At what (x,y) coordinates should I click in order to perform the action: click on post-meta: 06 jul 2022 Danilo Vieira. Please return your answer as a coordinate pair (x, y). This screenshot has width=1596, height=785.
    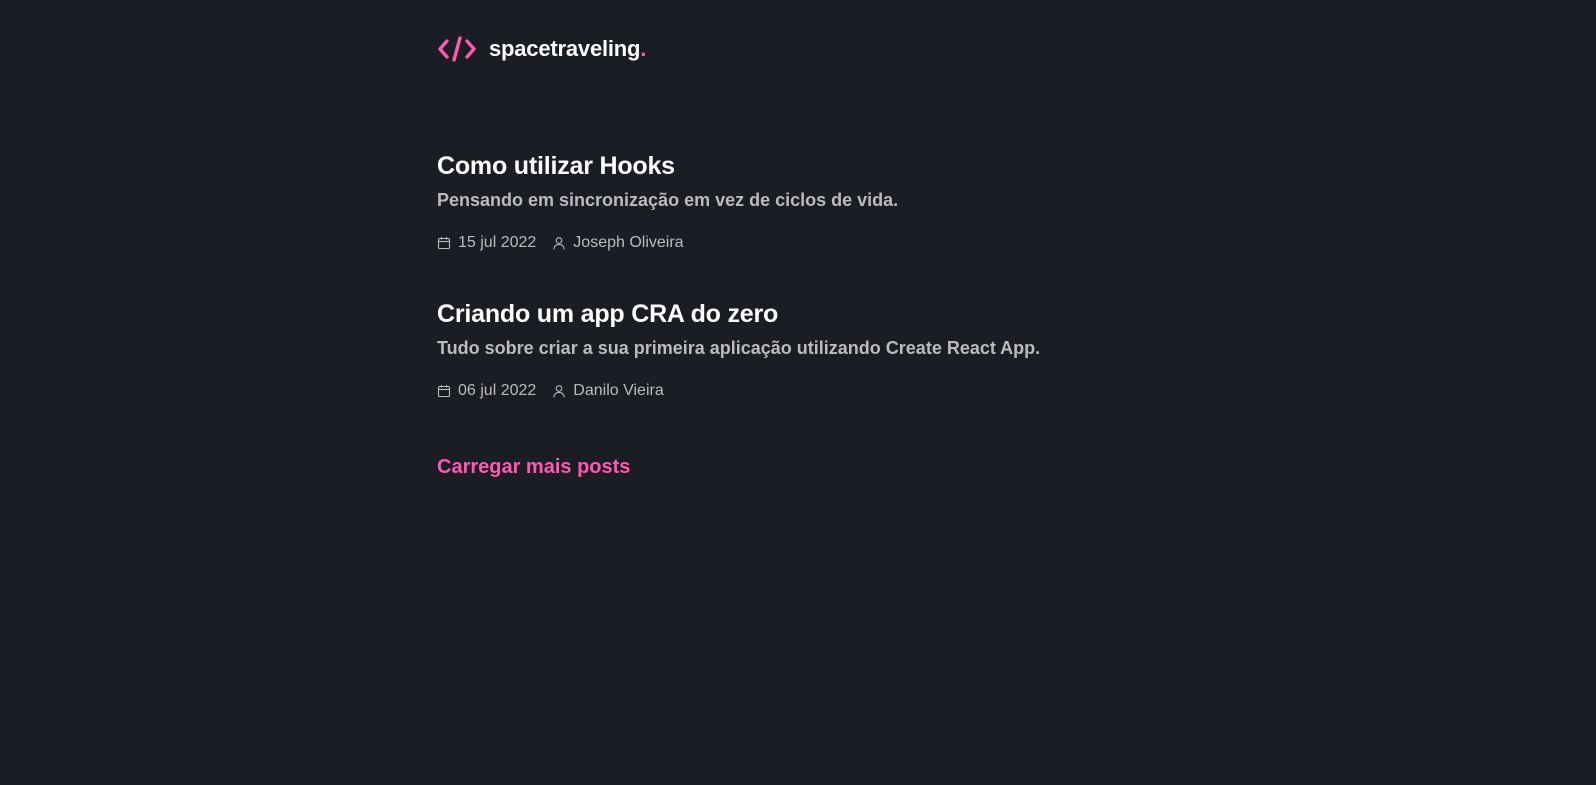
    Looking at the image, I should click on (817, 391).